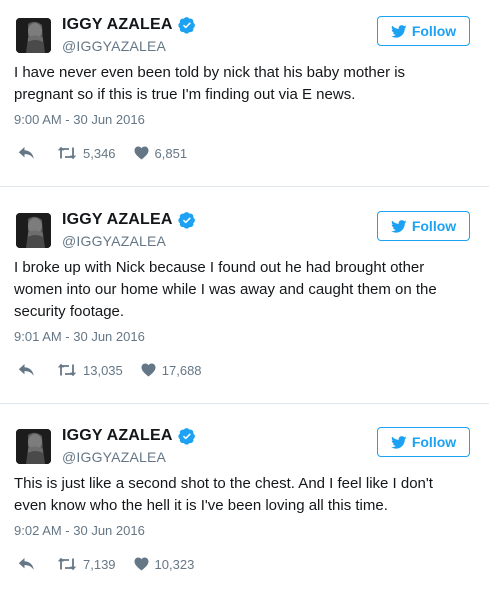  Describe the element at coordinates (99, 564) in the screenshot. I see `retweet-count: 7,139` at that location.